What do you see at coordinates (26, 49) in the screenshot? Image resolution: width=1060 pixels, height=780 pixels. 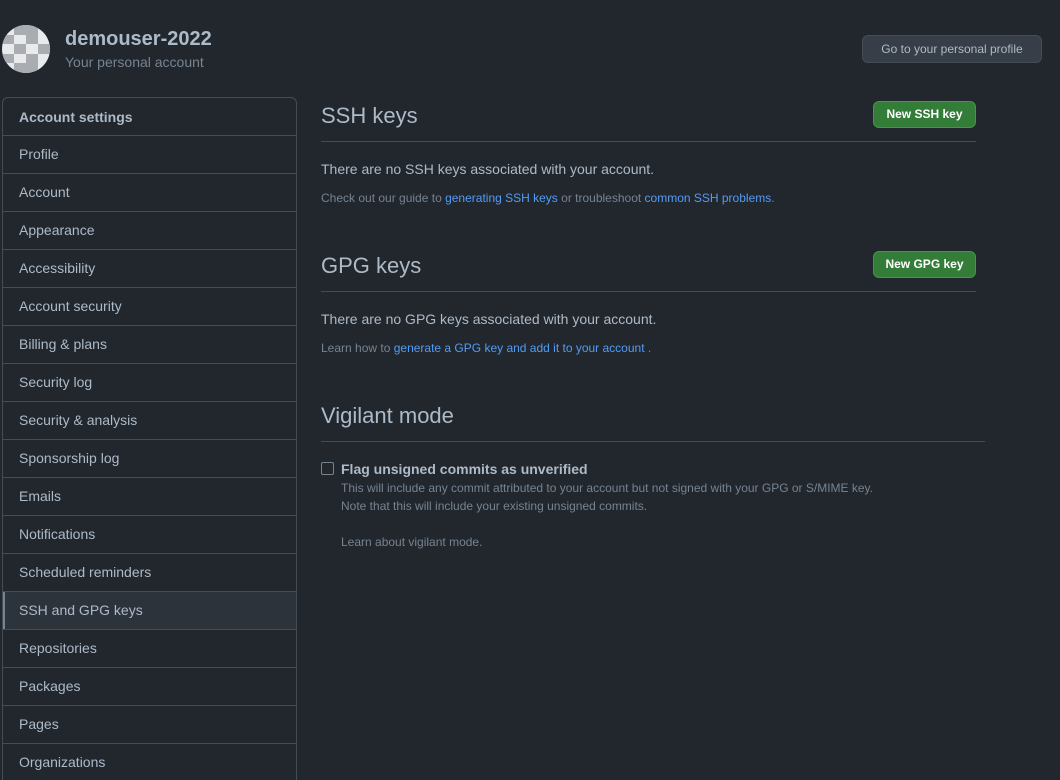 I see `avatar` at bounding box center [26, 49].